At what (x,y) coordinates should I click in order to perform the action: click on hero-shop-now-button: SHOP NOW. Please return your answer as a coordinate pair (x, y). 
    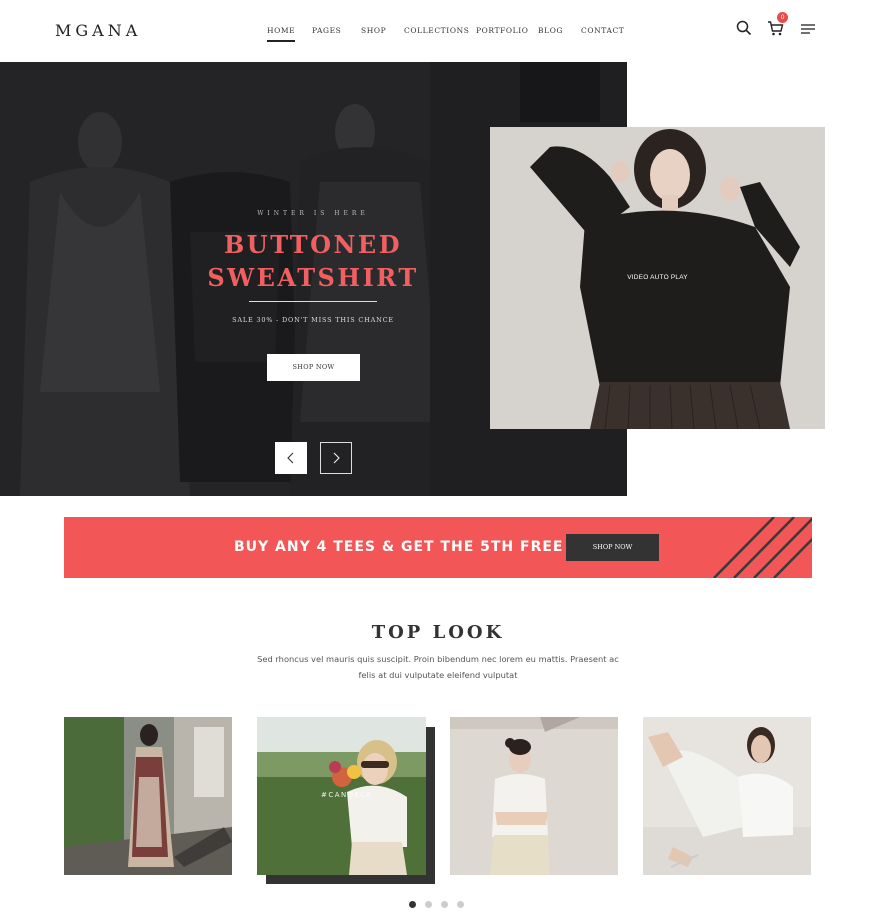
    Looking at the image, I should click on (313, 367).